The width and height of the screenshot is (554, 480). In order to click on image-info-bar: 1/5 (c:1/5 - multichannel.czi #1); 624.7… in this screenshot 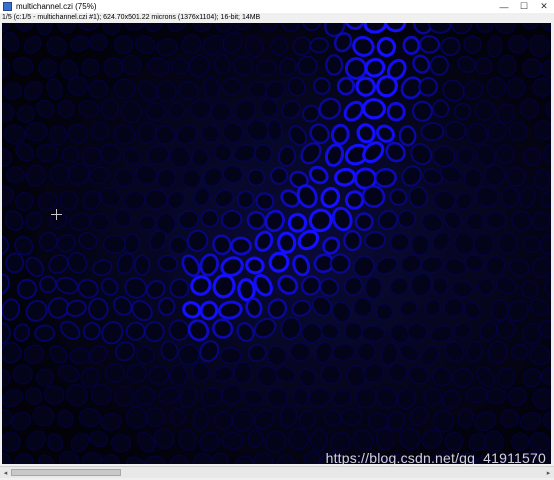, I will do `click(277, 18)`.